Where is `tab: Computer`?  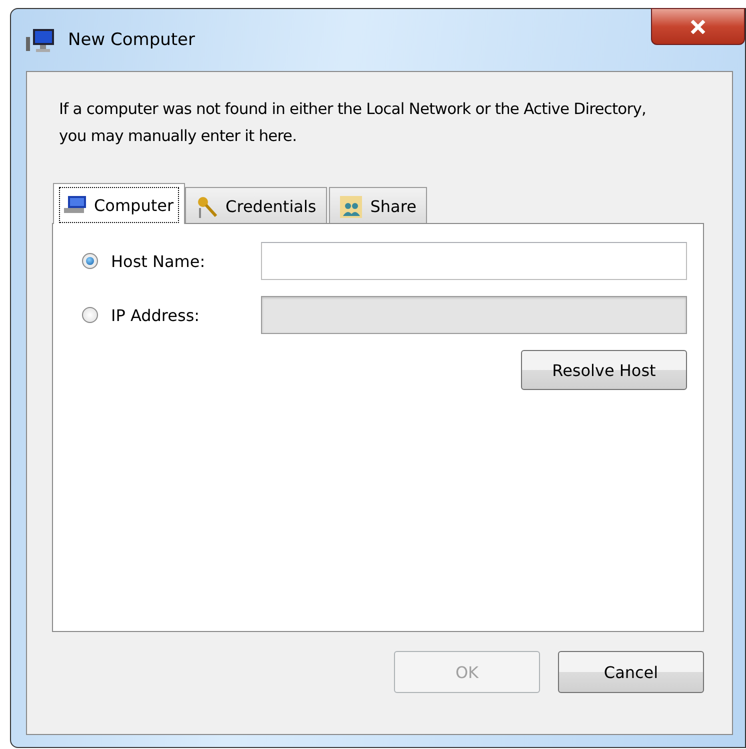 tab: Computer is located at coordinates (119, 203).